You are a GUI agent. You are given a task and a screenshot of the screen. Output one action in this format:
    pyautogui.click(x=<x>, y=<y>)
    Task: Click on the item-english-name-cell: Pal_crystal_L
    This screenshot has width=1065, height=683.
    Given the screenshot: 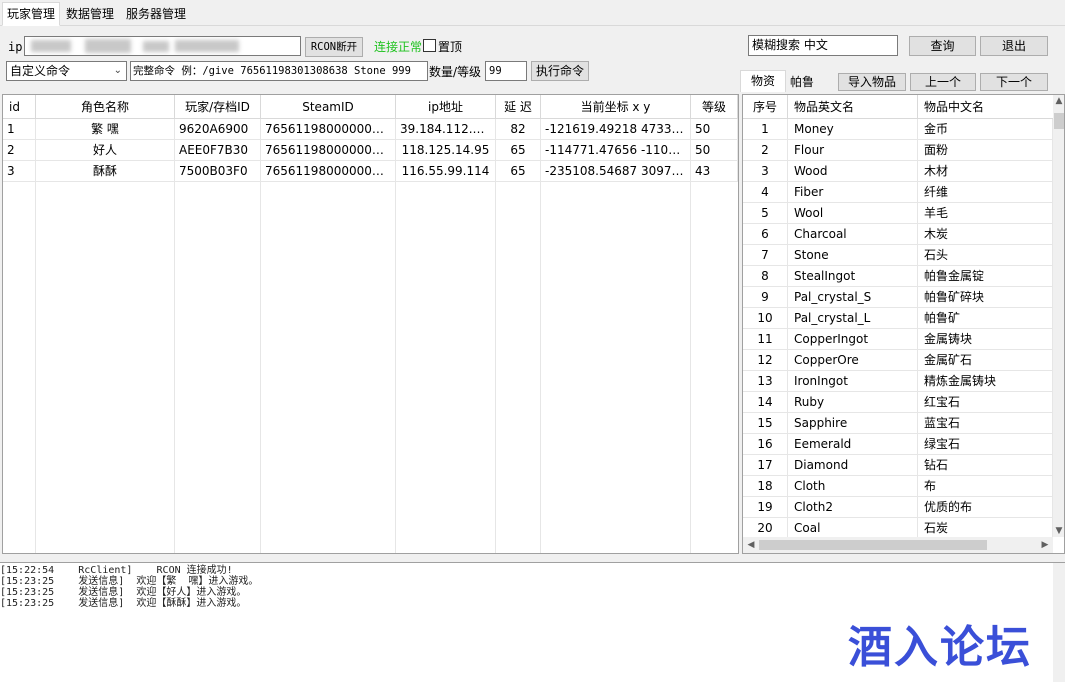 What is the action you would take?
    pyautogui.click(x=853, y=318)
    